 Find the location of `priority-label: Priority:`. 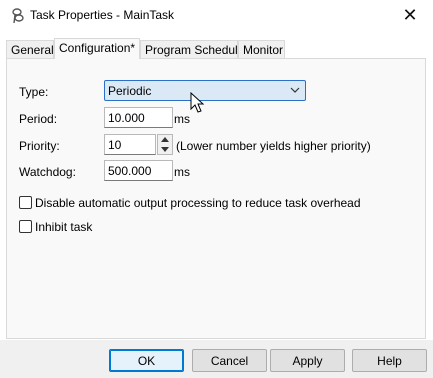

priority-label: Priority: is located at coordinates (39, 146).